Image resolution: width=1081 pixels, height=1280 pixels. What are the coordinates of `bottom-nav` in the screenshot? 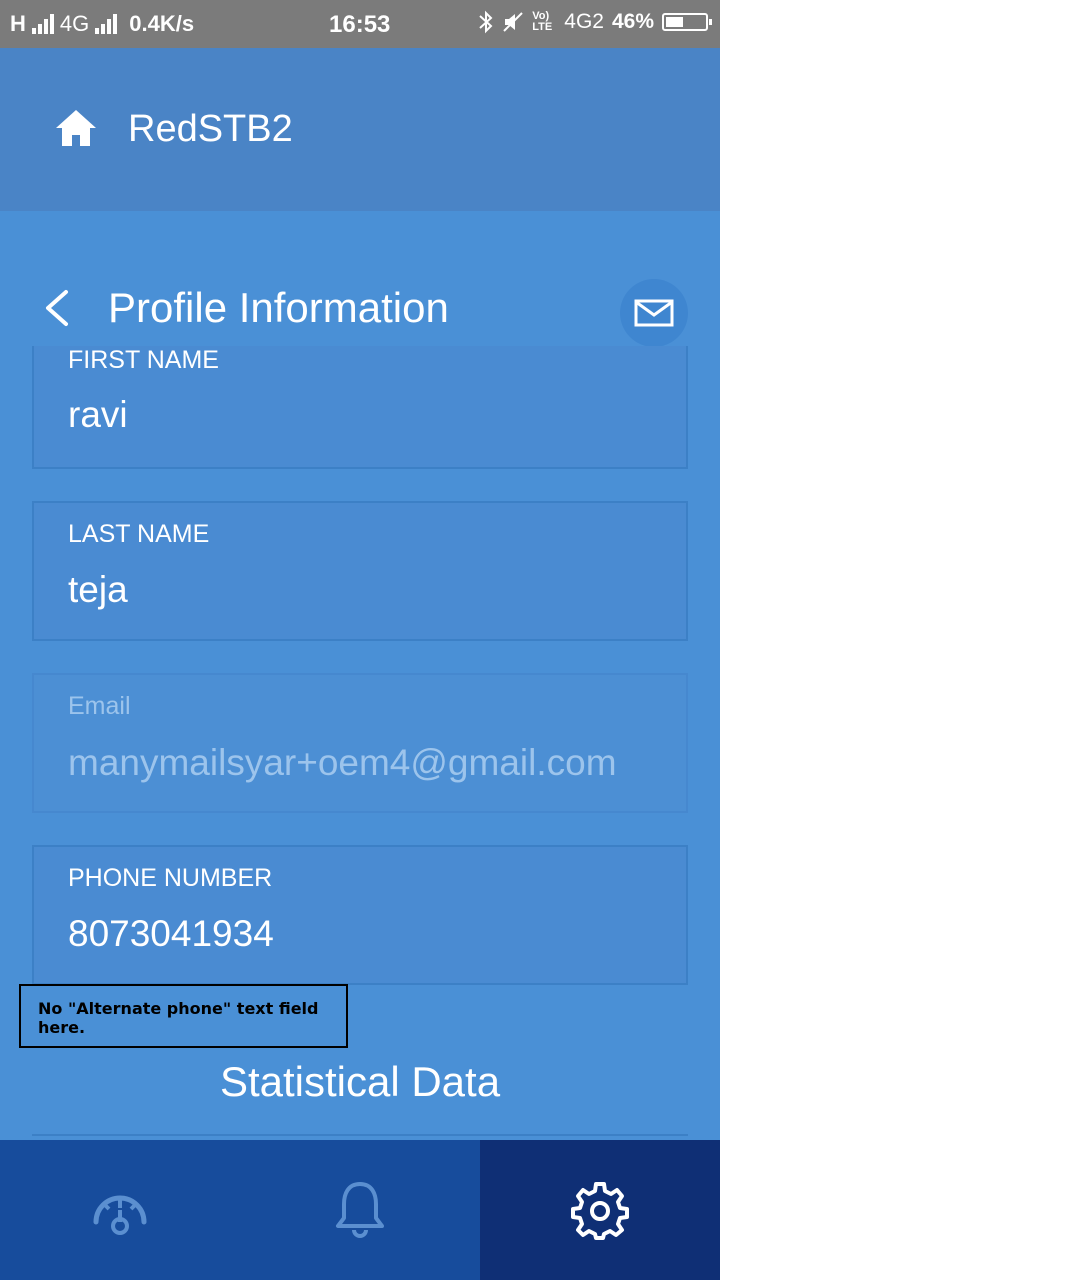 It's located at (360, 1210).